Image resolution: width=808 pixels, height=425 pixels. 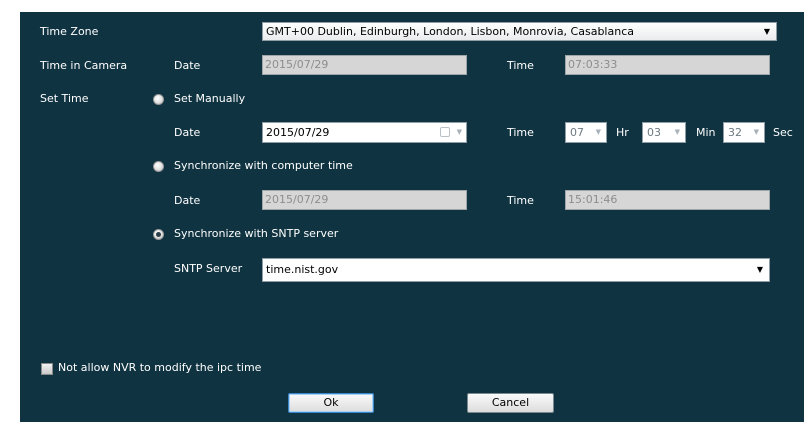 I want to click on sntp-server-value: time.nist.gov, so click(x=302, y=269).